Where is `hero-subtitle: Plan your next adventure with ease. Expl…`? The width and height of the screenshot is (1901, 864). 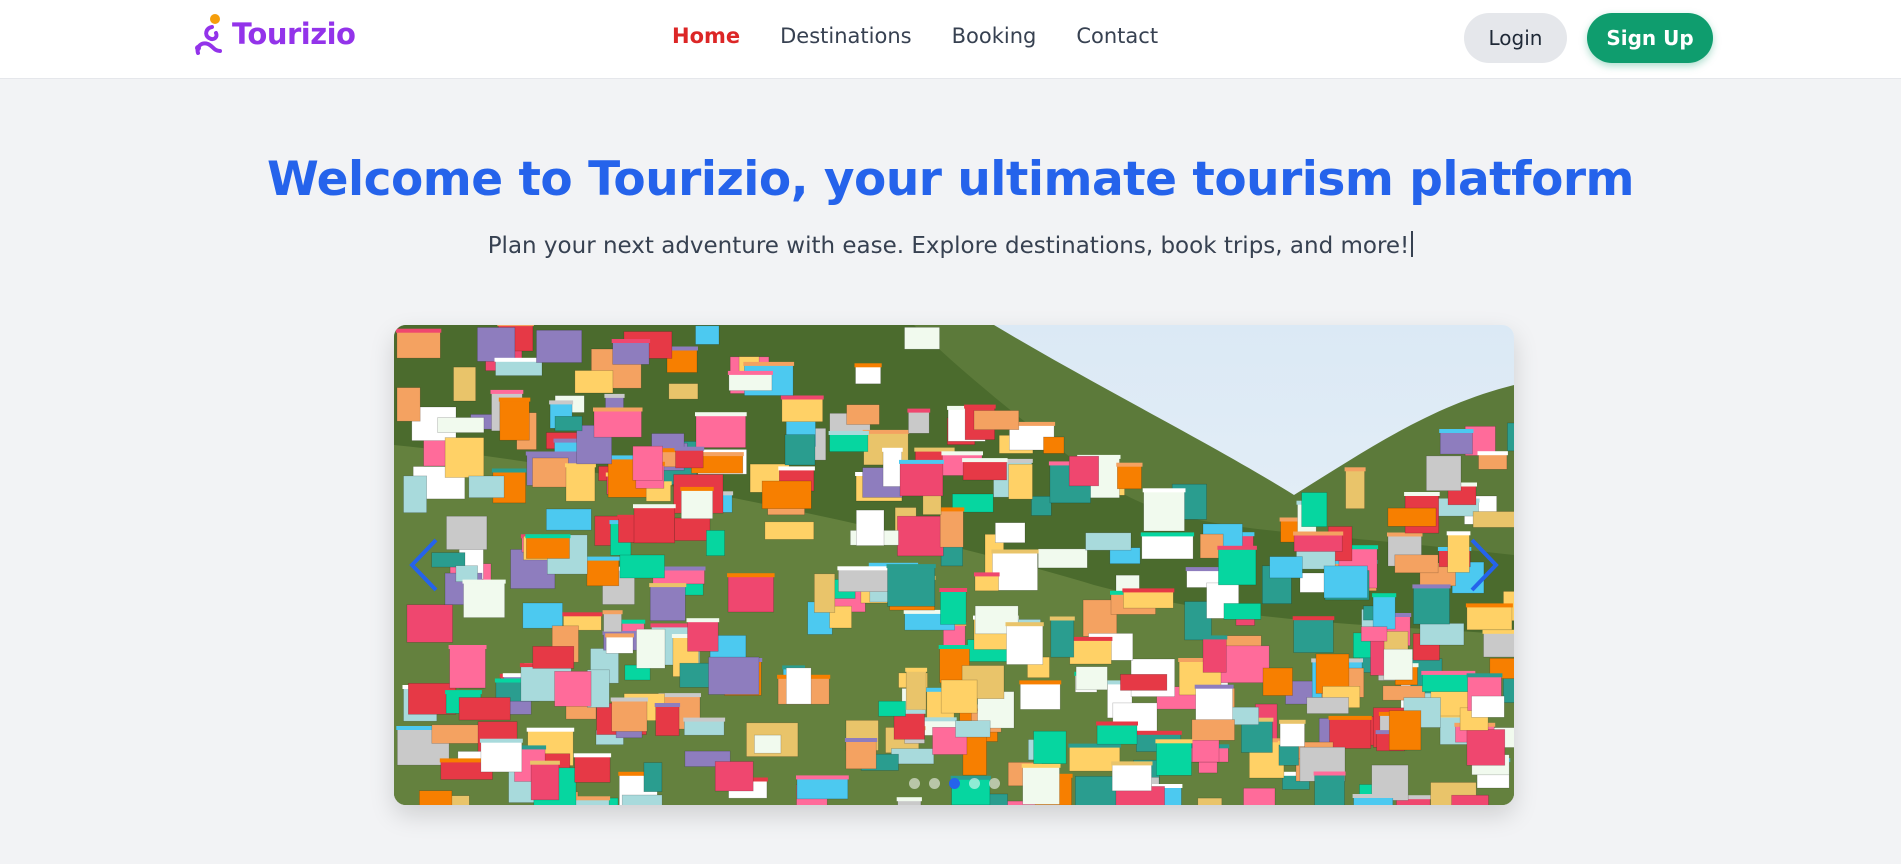 hero-subtitle: Plan your next adventure with ease. Expl… is located at coordinates (948, 246).